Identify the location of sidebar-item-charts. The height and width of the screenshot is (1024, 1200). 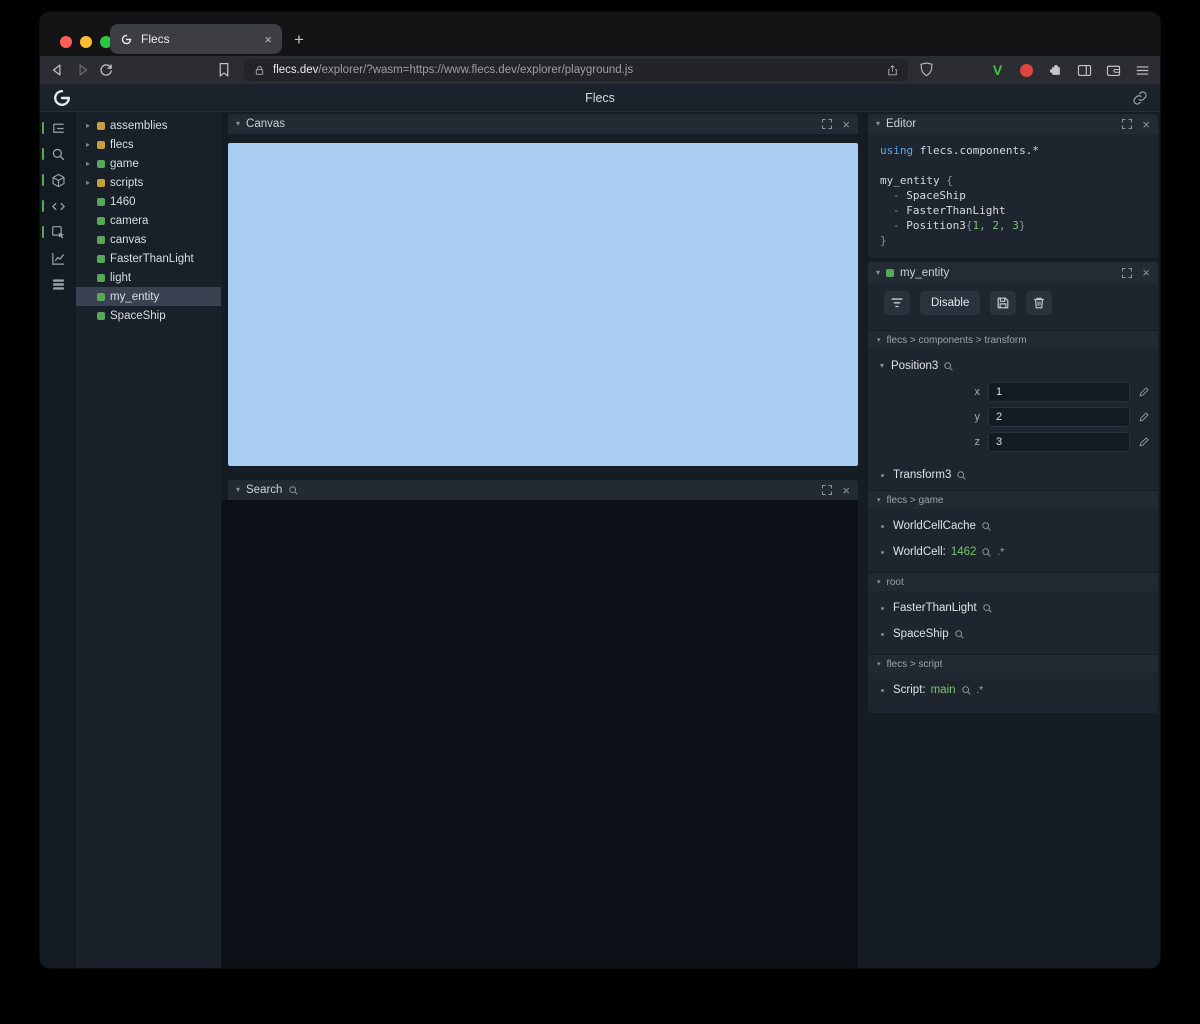
(58, 258).